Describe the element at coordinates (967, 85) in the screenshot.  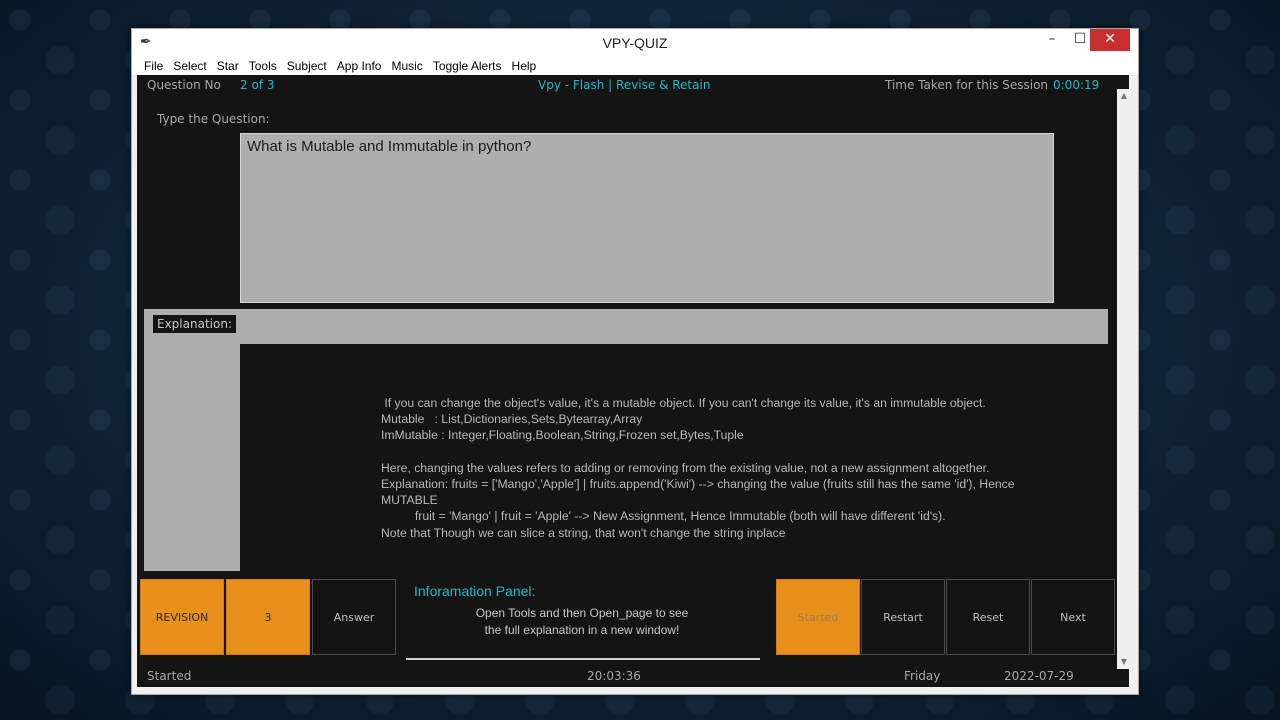
I see `session-time-label: Time Taken for this Session` at that location.